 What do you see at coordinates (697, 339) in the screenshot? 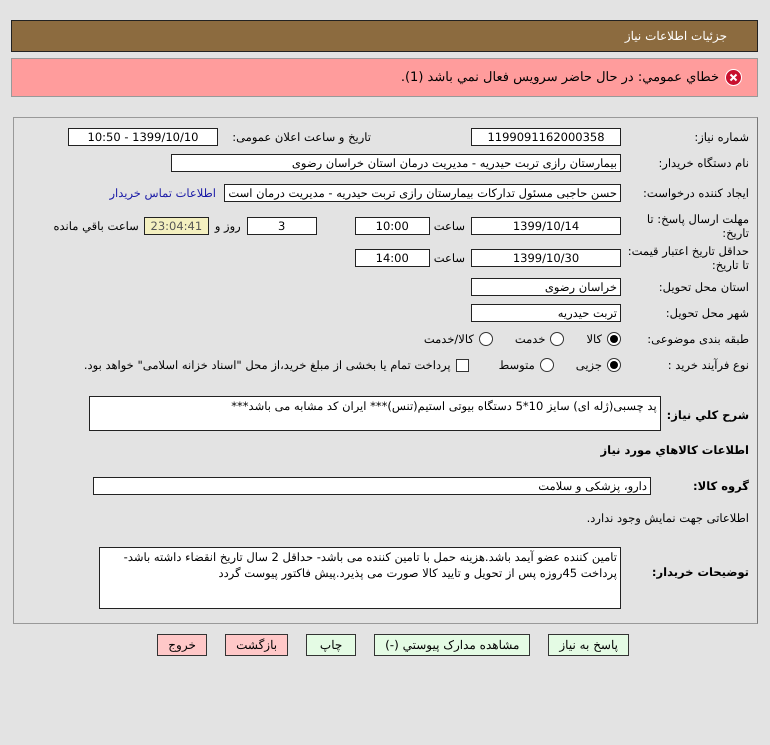
I see `field-label: طبقه بندی موضوعی:` at bounding box center [697, 339].